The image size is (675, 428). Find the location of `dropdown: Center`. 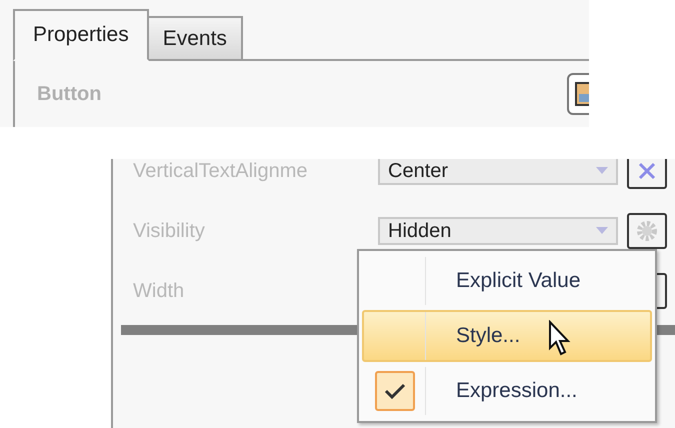

dropdown: Center is located at coordinates (498, 172).